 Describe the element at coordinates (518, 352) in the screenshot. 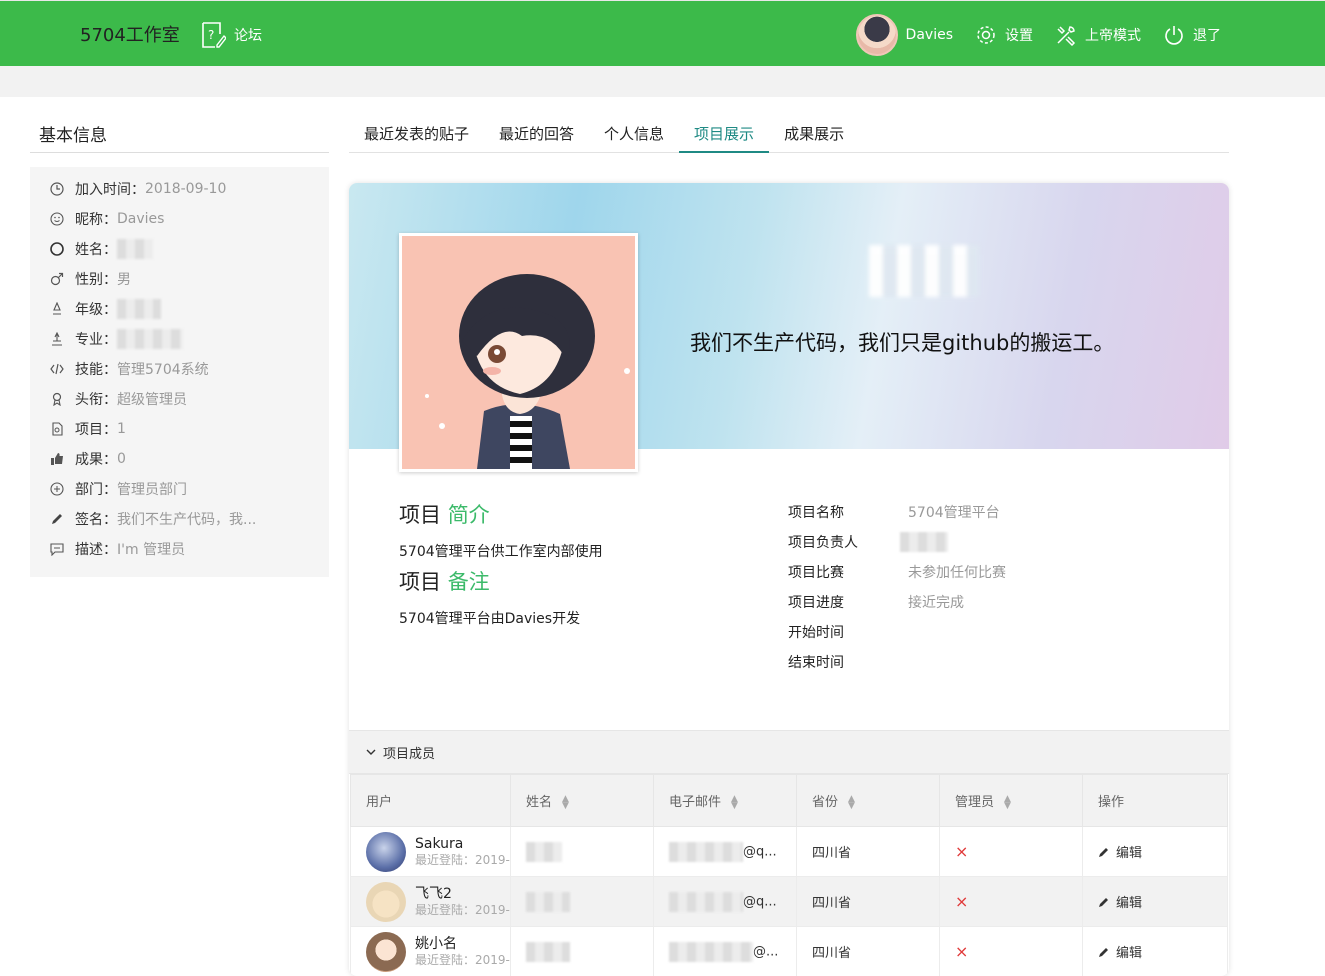

I see `project-image` at that location.